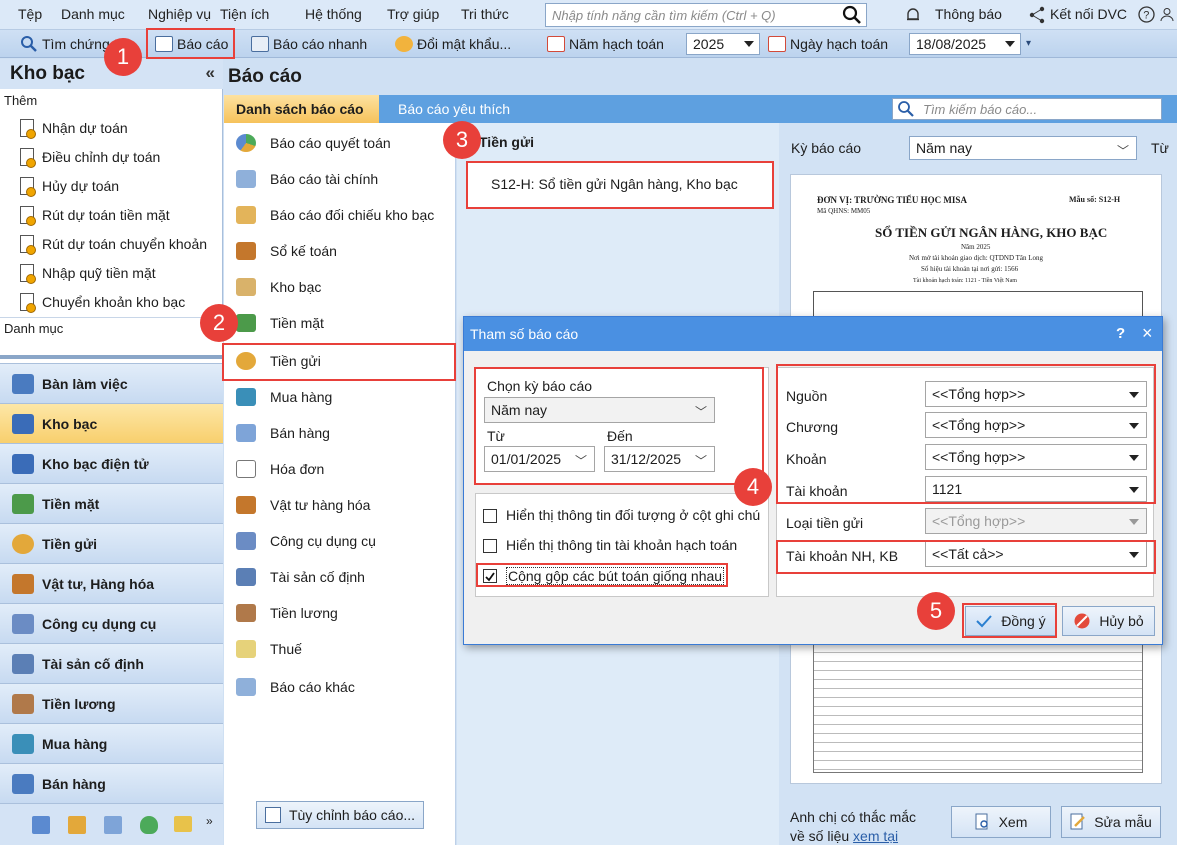  Describe the element at coordinates (246, 649) in the screenshot. I see `tax-icon` at that location.